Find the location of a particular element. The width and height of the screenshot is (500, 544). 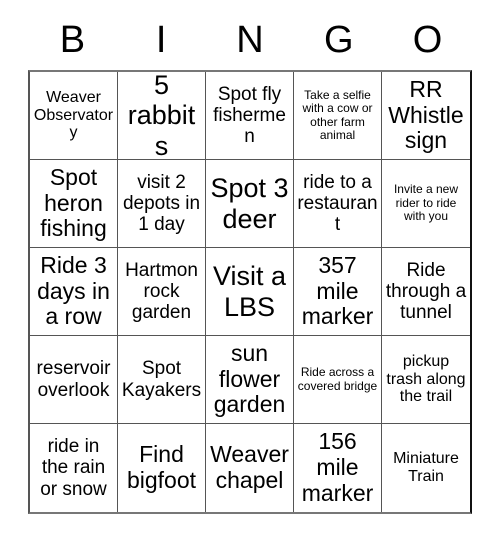

bingo-cell: Find bigfoot is located at coordinates (162, 468).